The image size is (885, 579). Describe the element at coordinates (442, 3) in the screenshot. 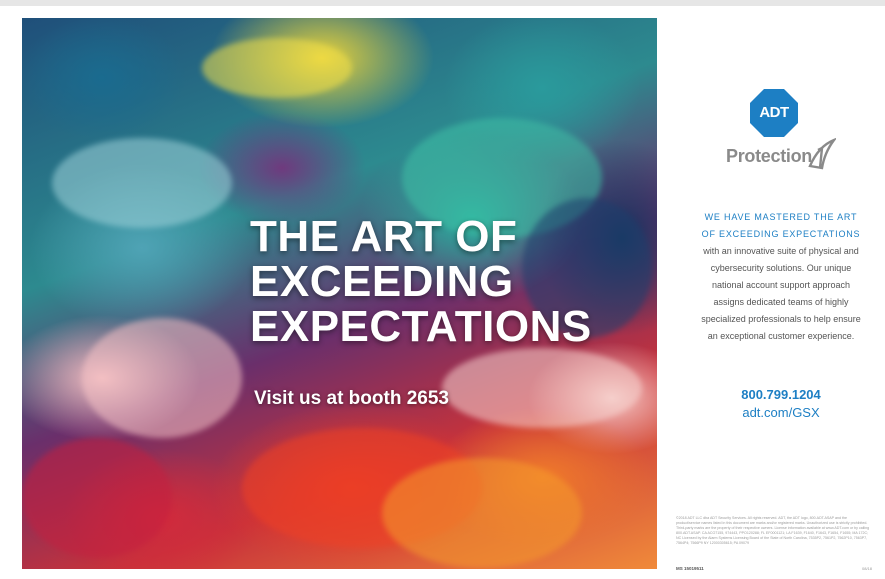

I see `top-strip` at that location.